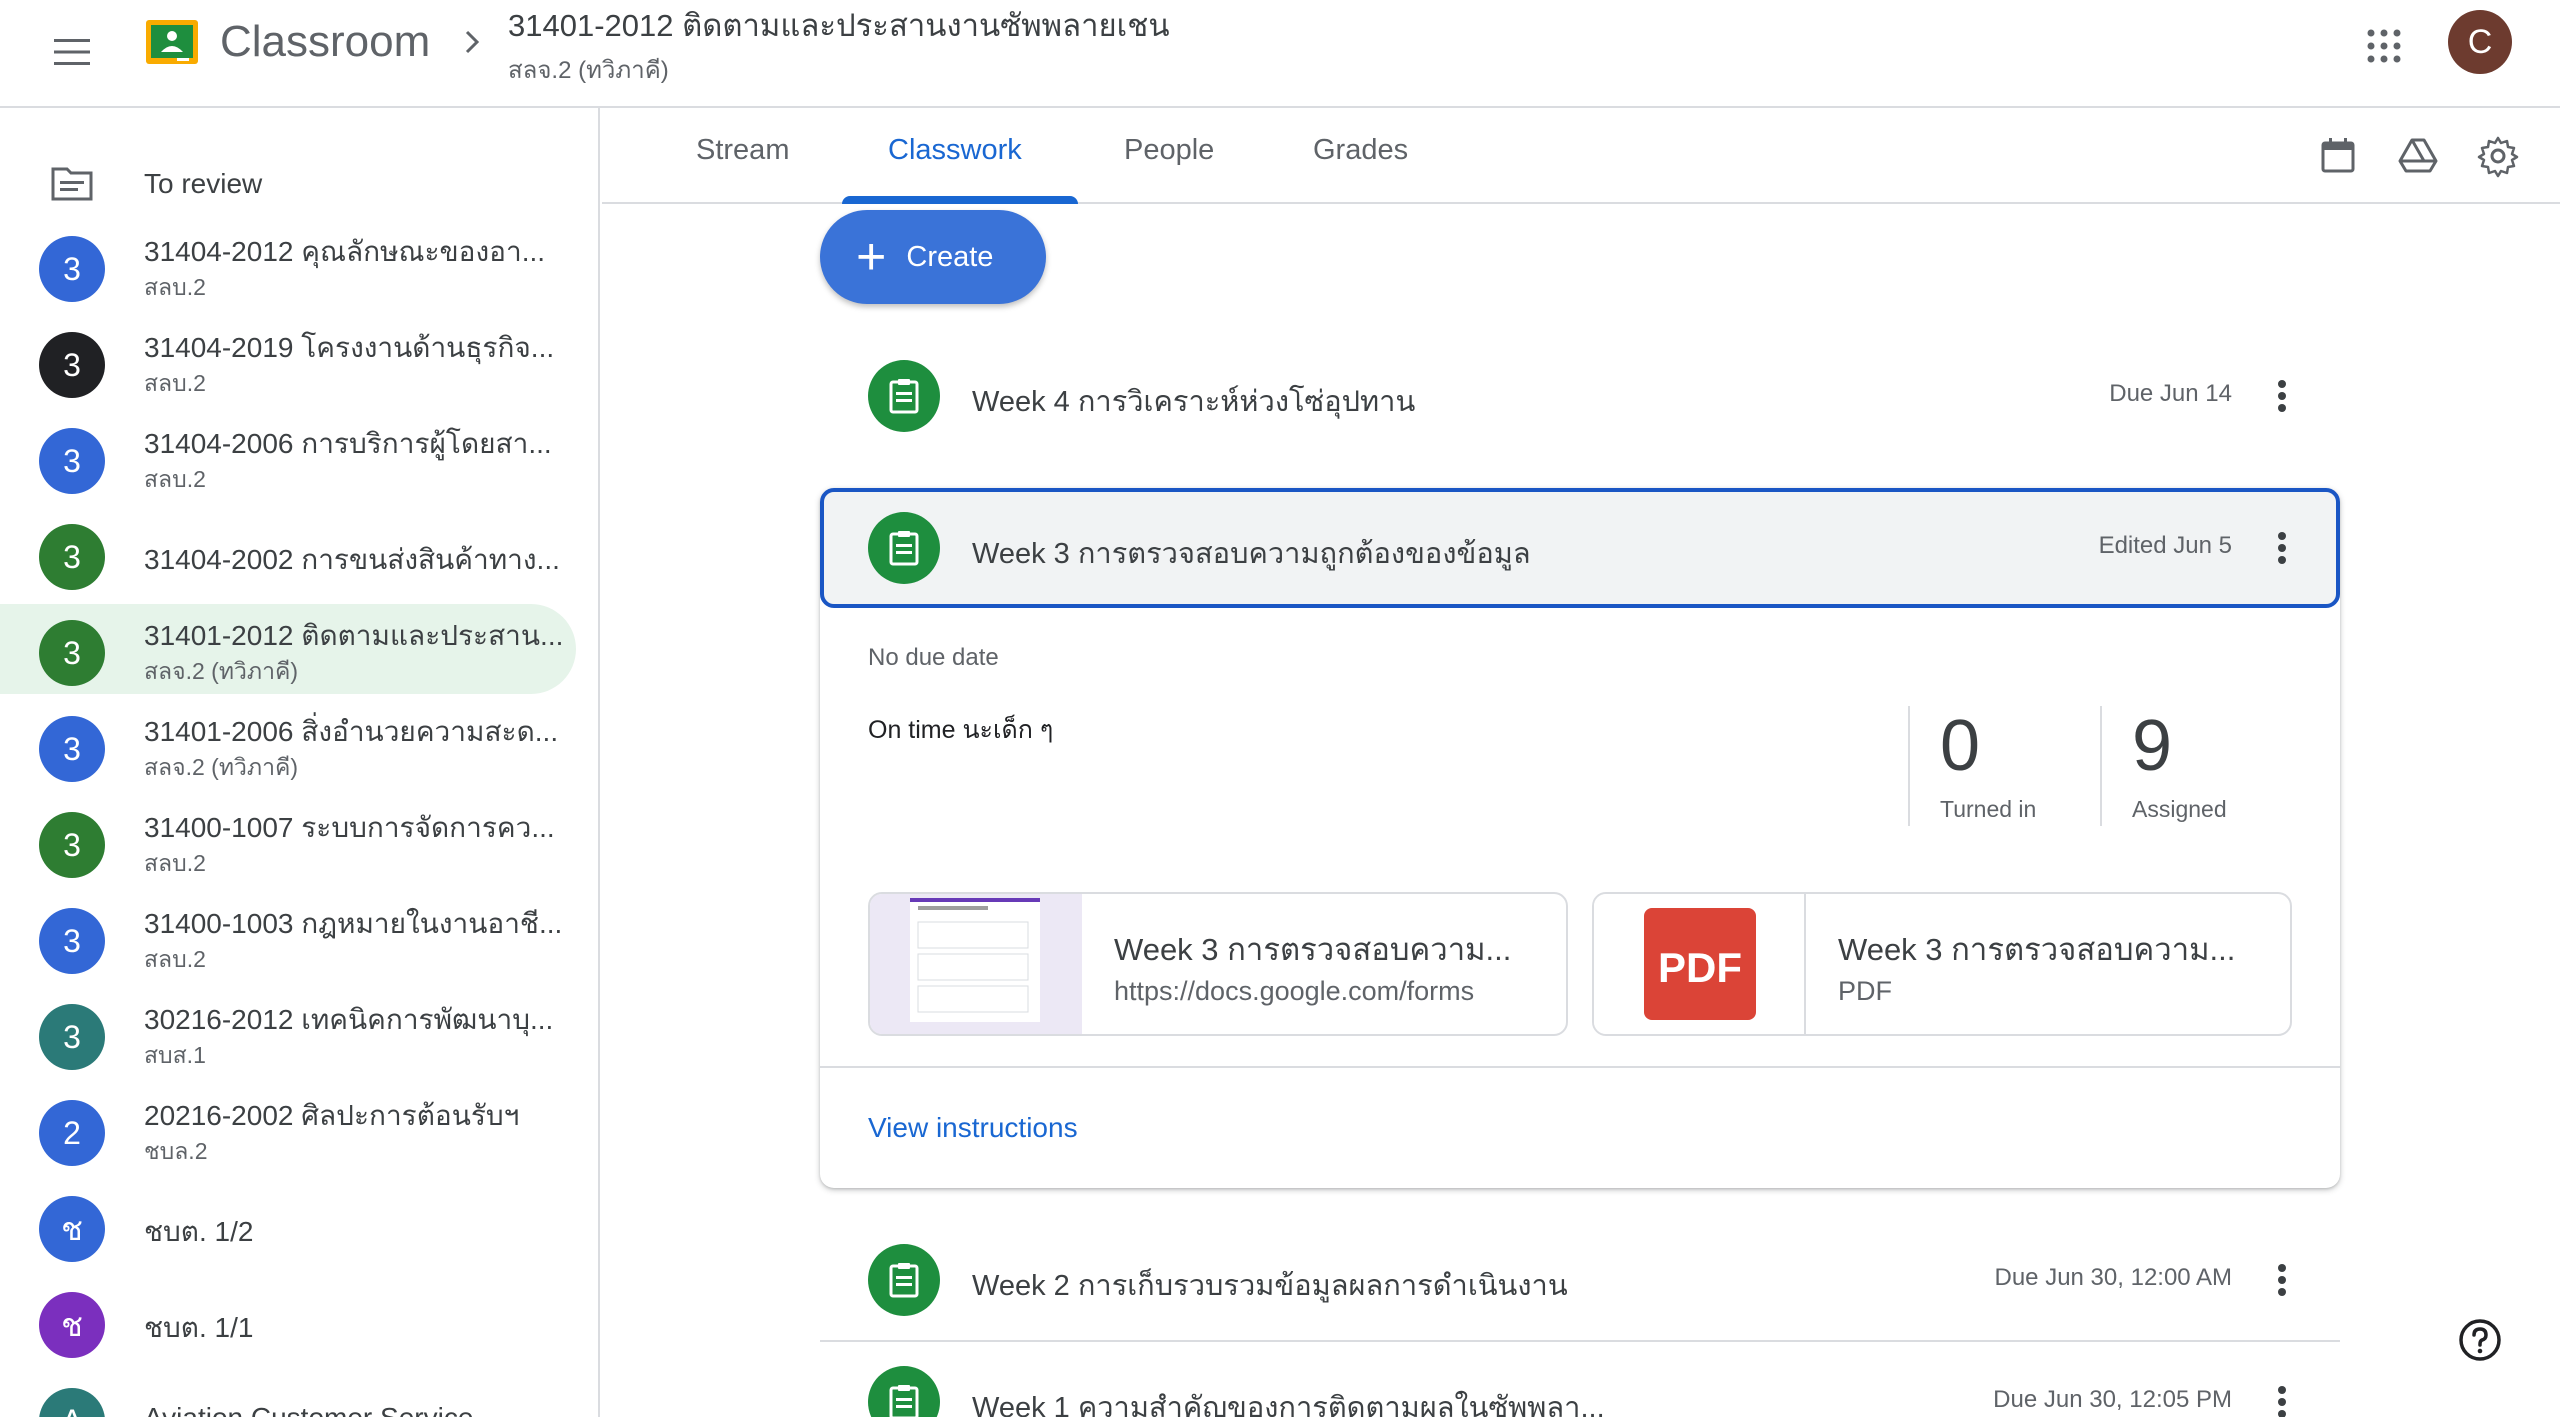 This screenshot has height=1417, width=2560. What do you see at coordinates (955, 150) in the screenshot?
I see `tab-classwork: Classwork` at bounding box center [955, 150].